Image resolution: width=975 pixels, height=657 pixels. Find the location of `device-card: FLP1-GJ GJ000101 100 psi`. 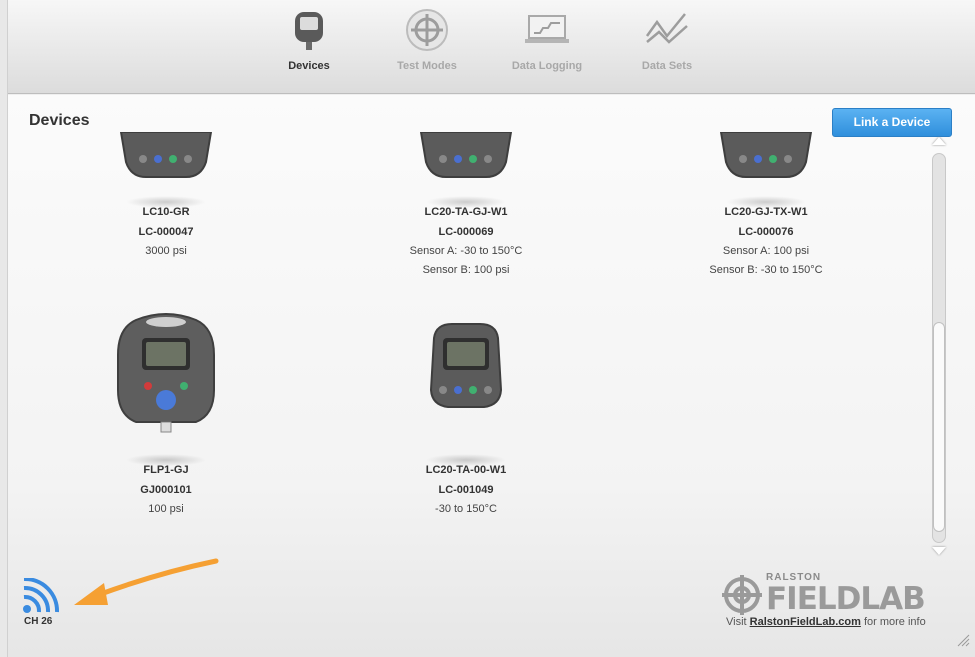

device-card: FLP1-GJ GJ000101 100 psi is located at coordinates (166, 414).